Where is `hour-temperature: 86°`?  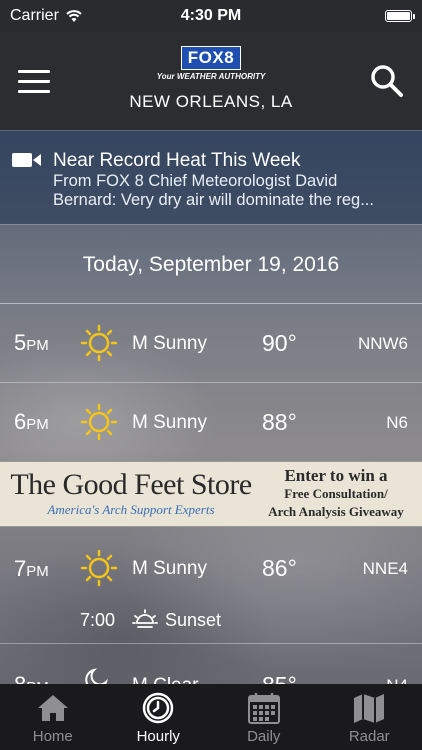 hour-temperature: 86° is located at coordinates (279, 568).